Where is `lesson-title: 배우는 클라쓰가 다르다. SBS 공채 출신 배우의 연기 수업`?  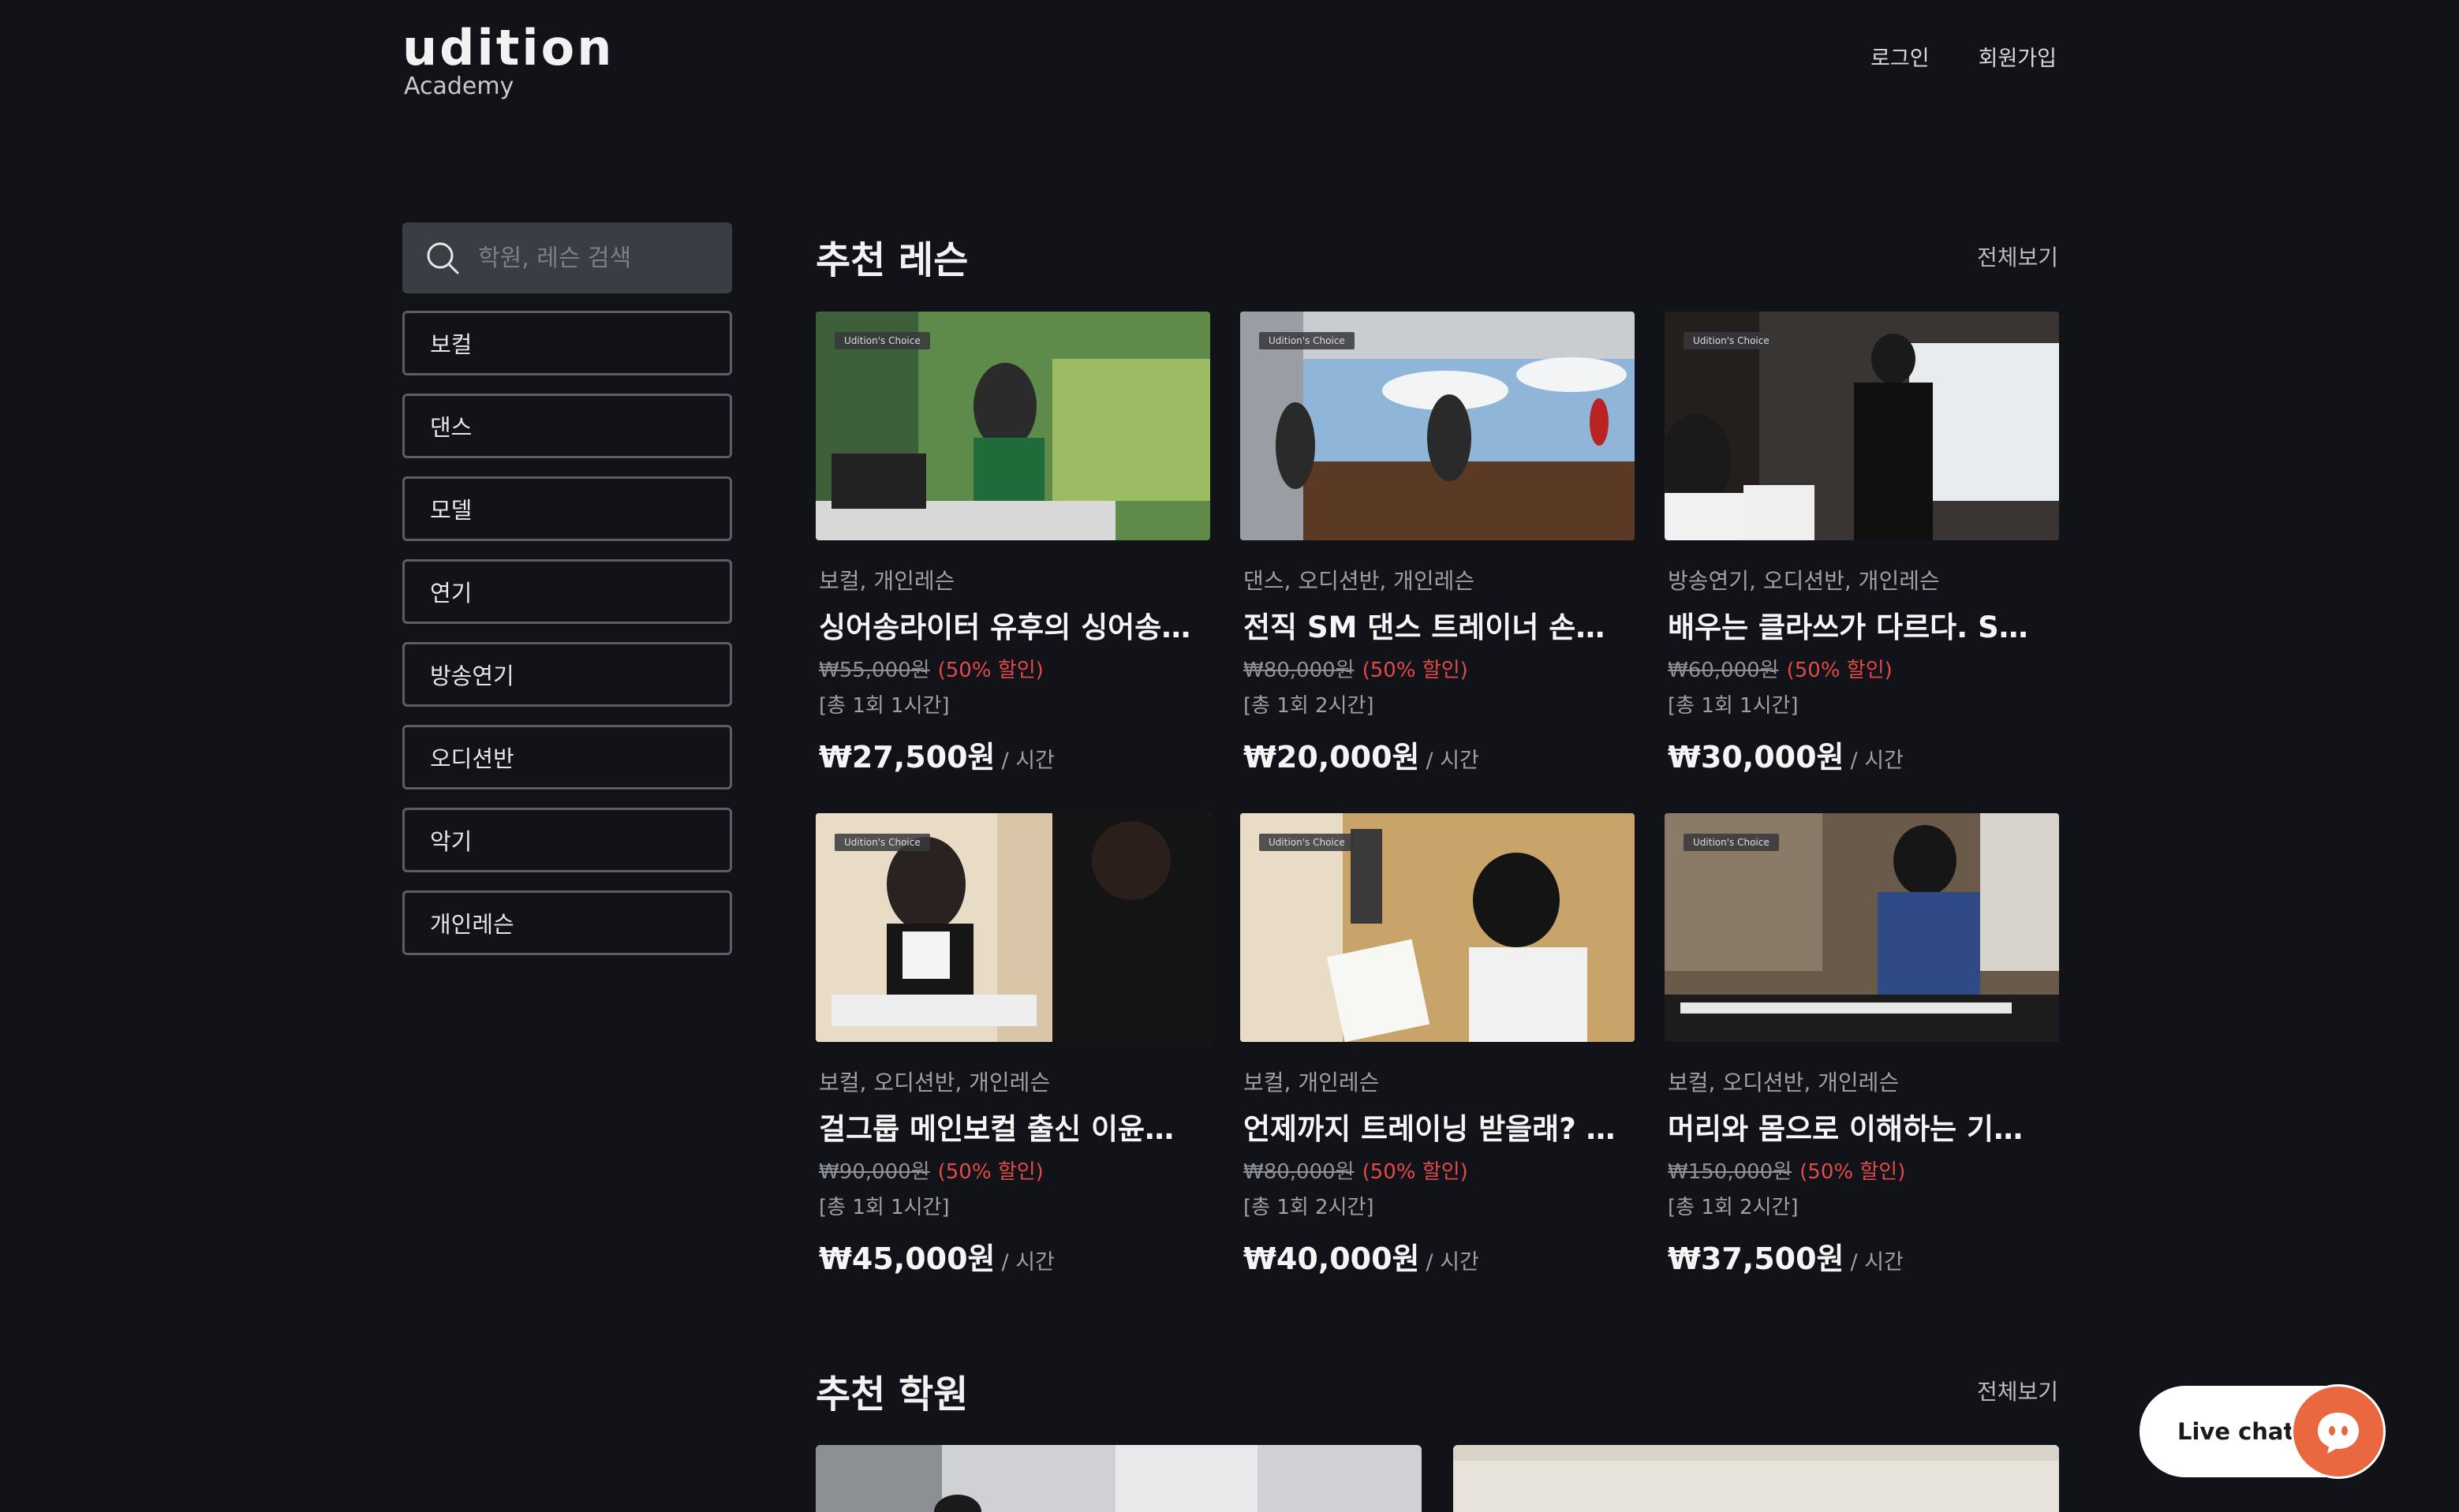
lesson-title: 배우는 클라쓰가 다르다. SBS 공채 출신 배우의 연기 수업 is located at coordinates (1855, 627).